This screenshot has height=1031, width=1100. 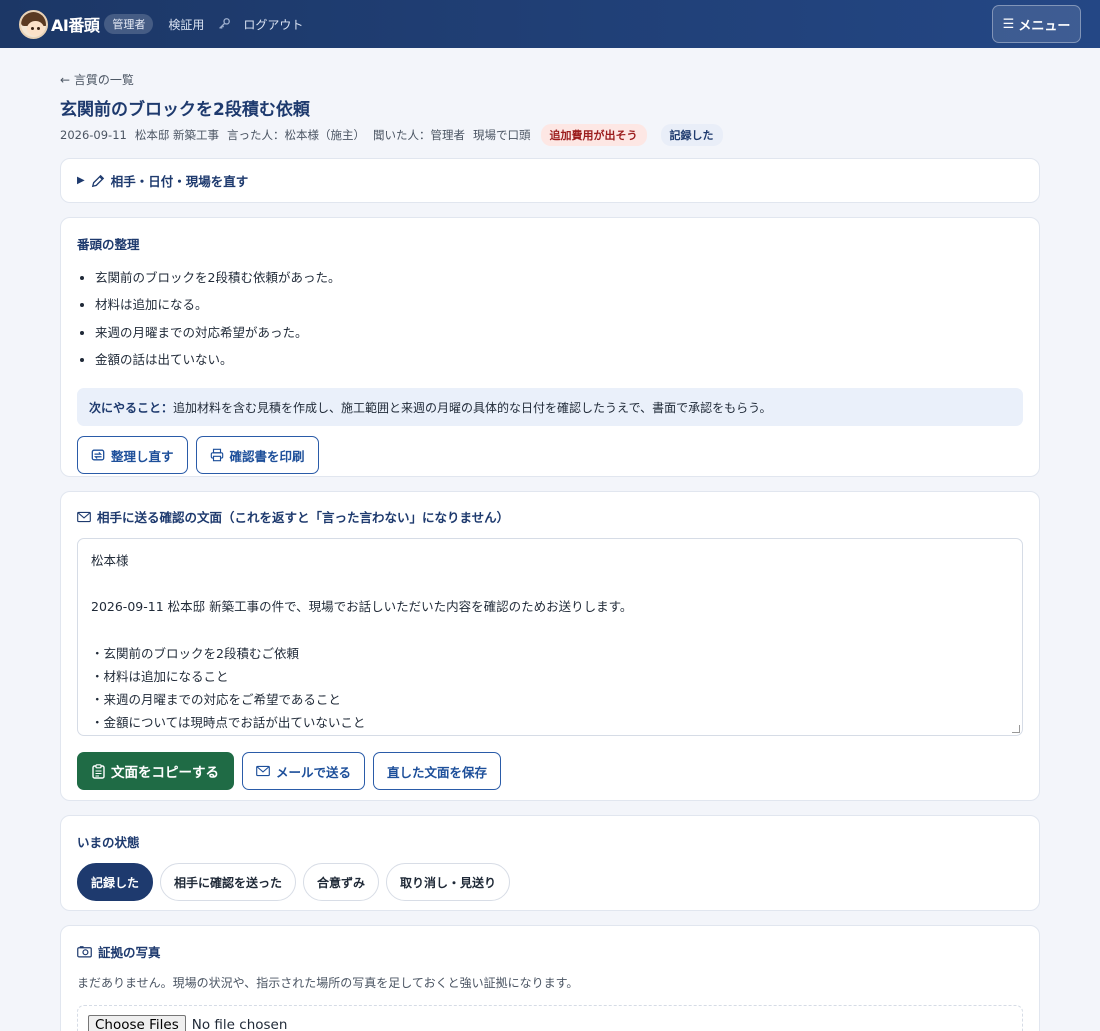 I want to click on brand-logo: AI番頭, so click(x=75, y=24).